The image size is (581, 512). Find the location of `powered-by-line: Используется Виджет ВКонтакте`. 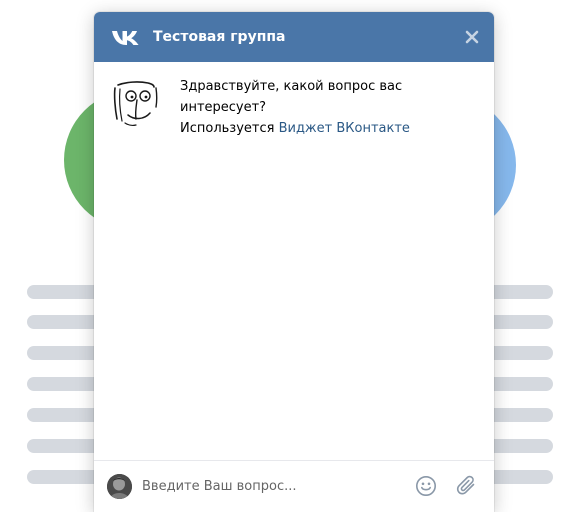

powered-by-line: Используется Виджет ВКонтакте is located at coordinates (300, 128).